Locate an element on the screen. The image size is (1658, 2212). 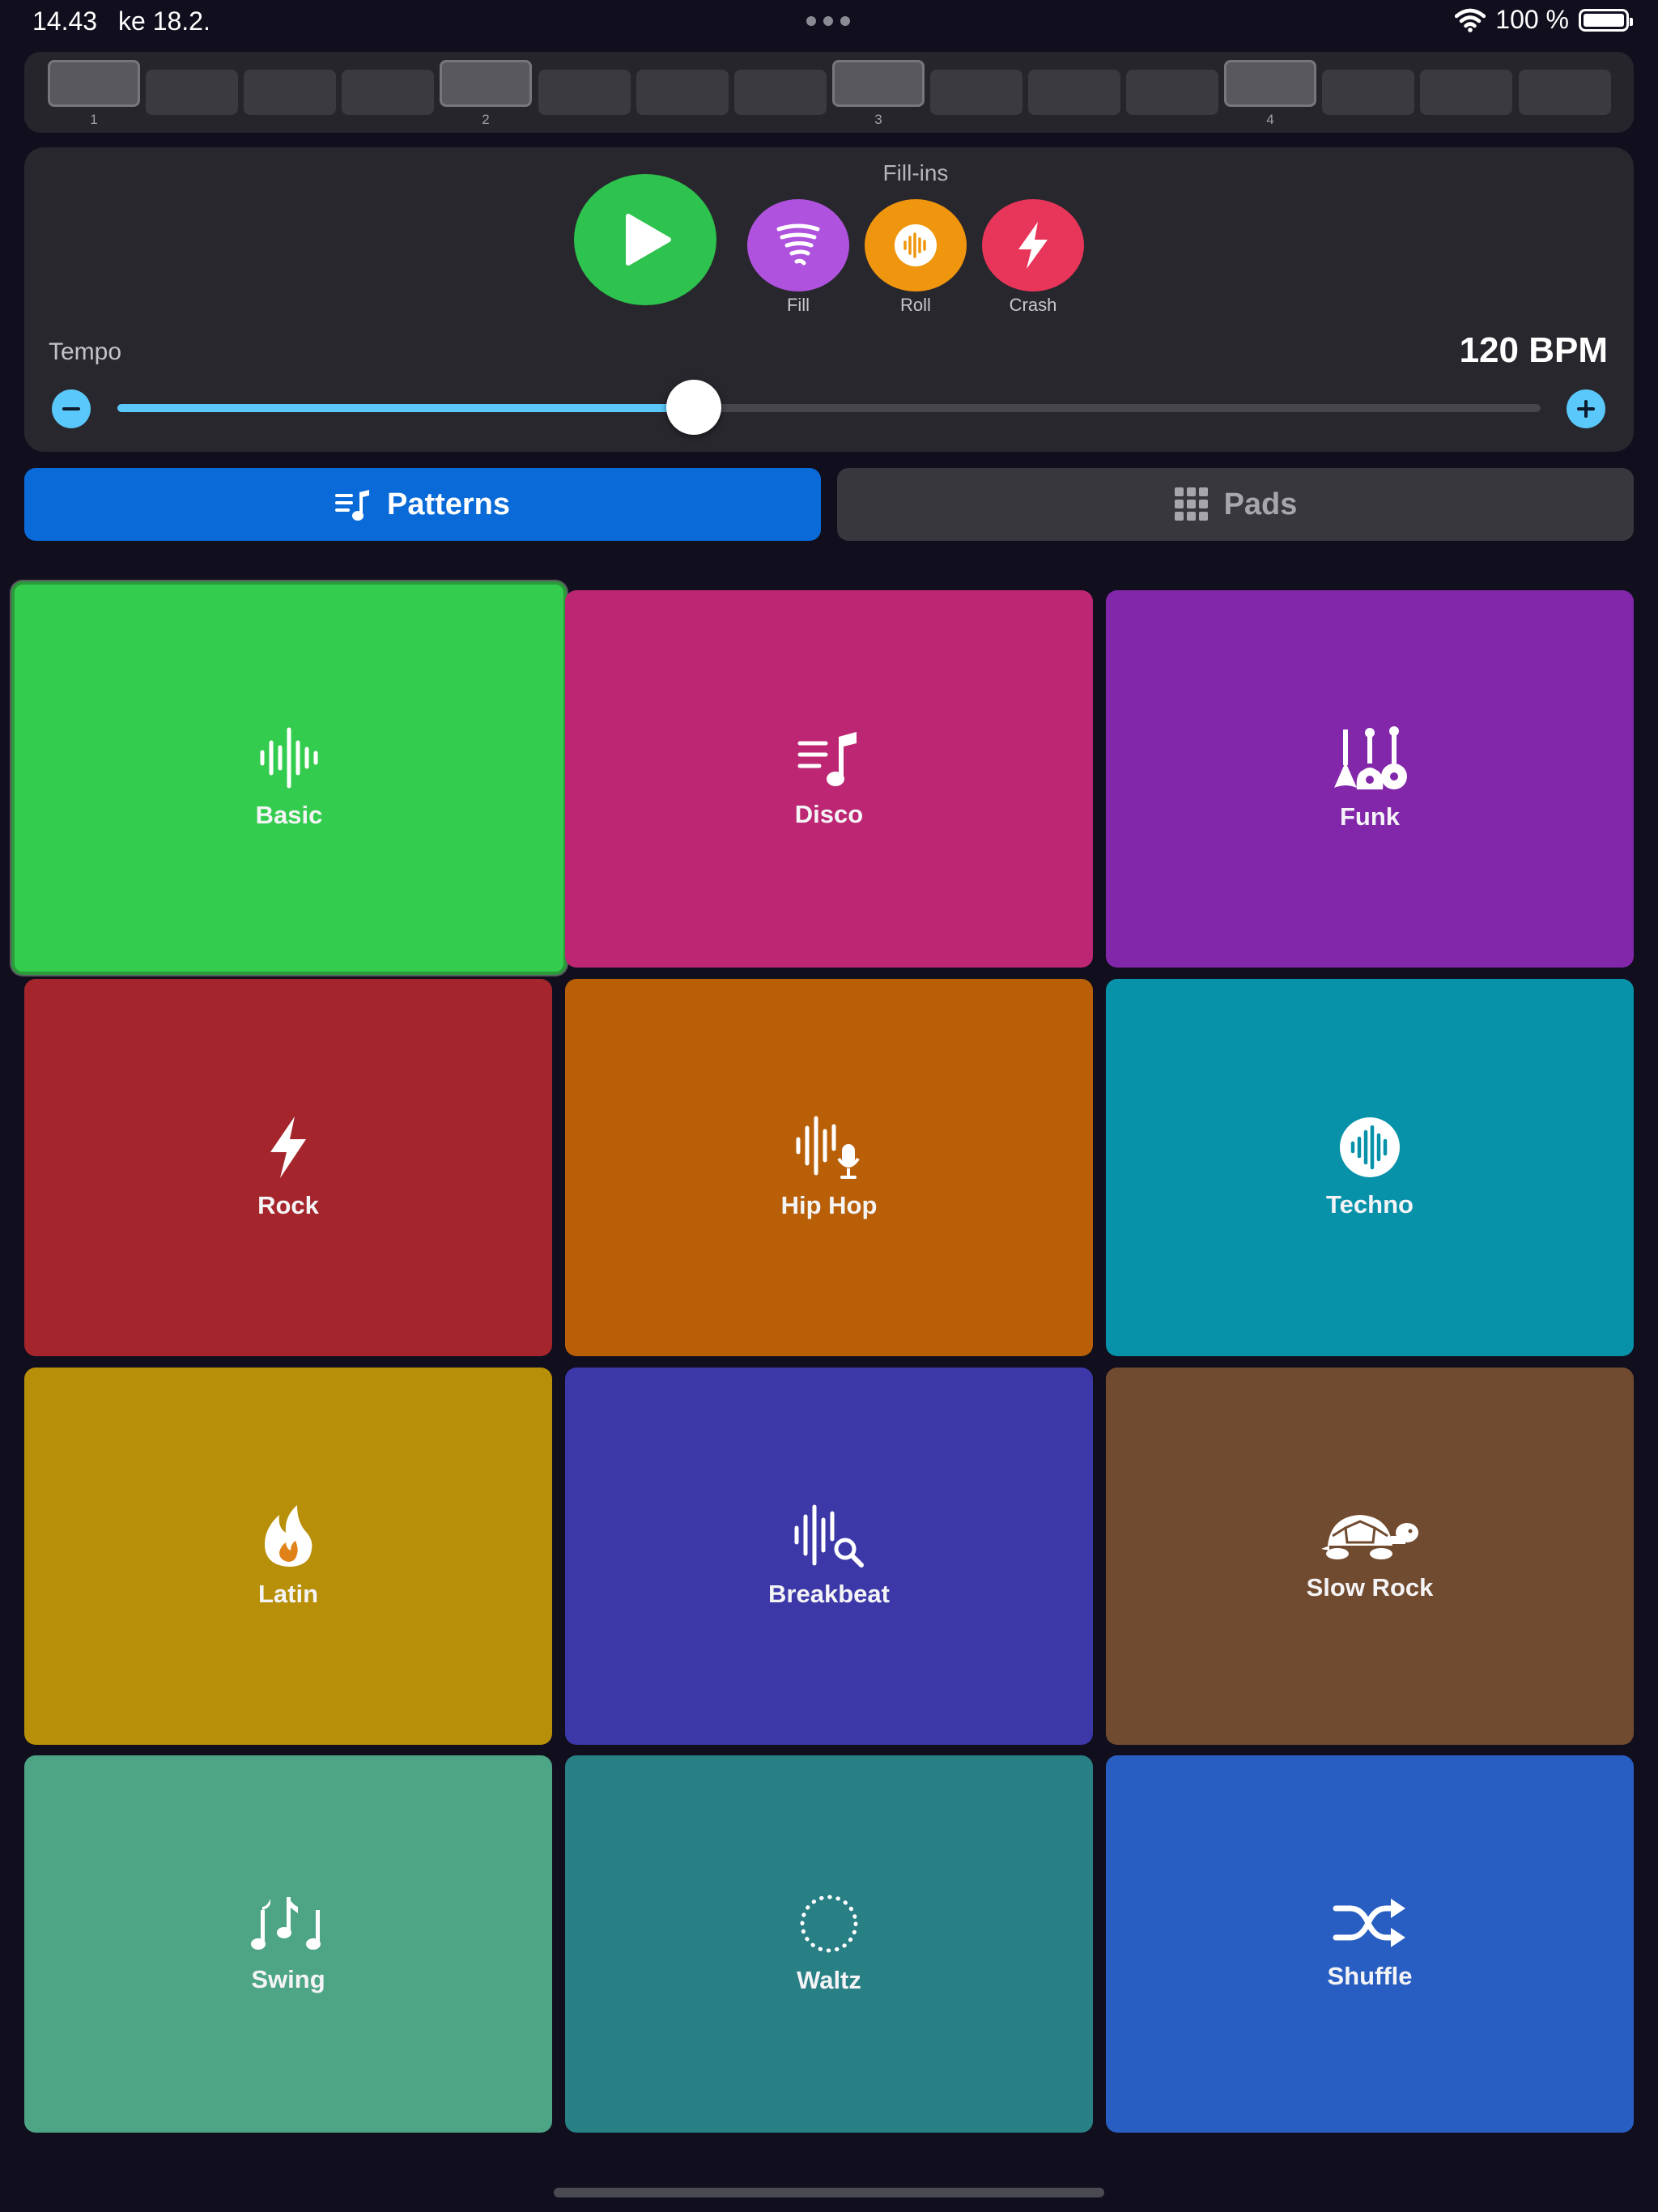
pattern-label: Hip Hop is located at coordinates (829, 1205).